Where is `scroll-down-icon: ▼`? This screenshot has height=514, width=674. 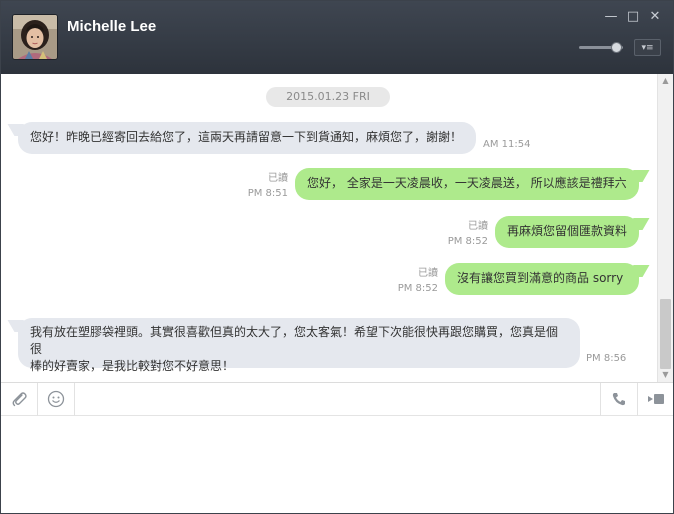
scroll-down-icon: ▼ is located at coordinates (665, 375).